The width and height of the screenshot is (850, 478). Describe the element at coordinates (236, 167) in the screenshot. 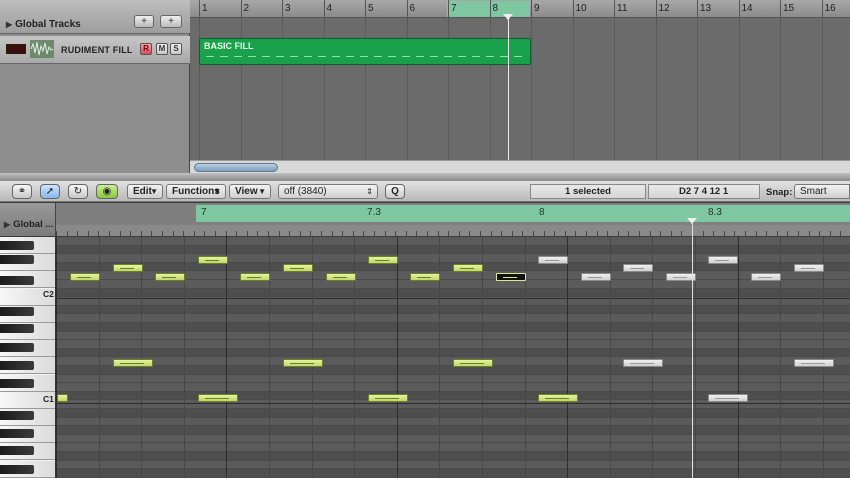

I see `scrollbar-thumb` at that location.